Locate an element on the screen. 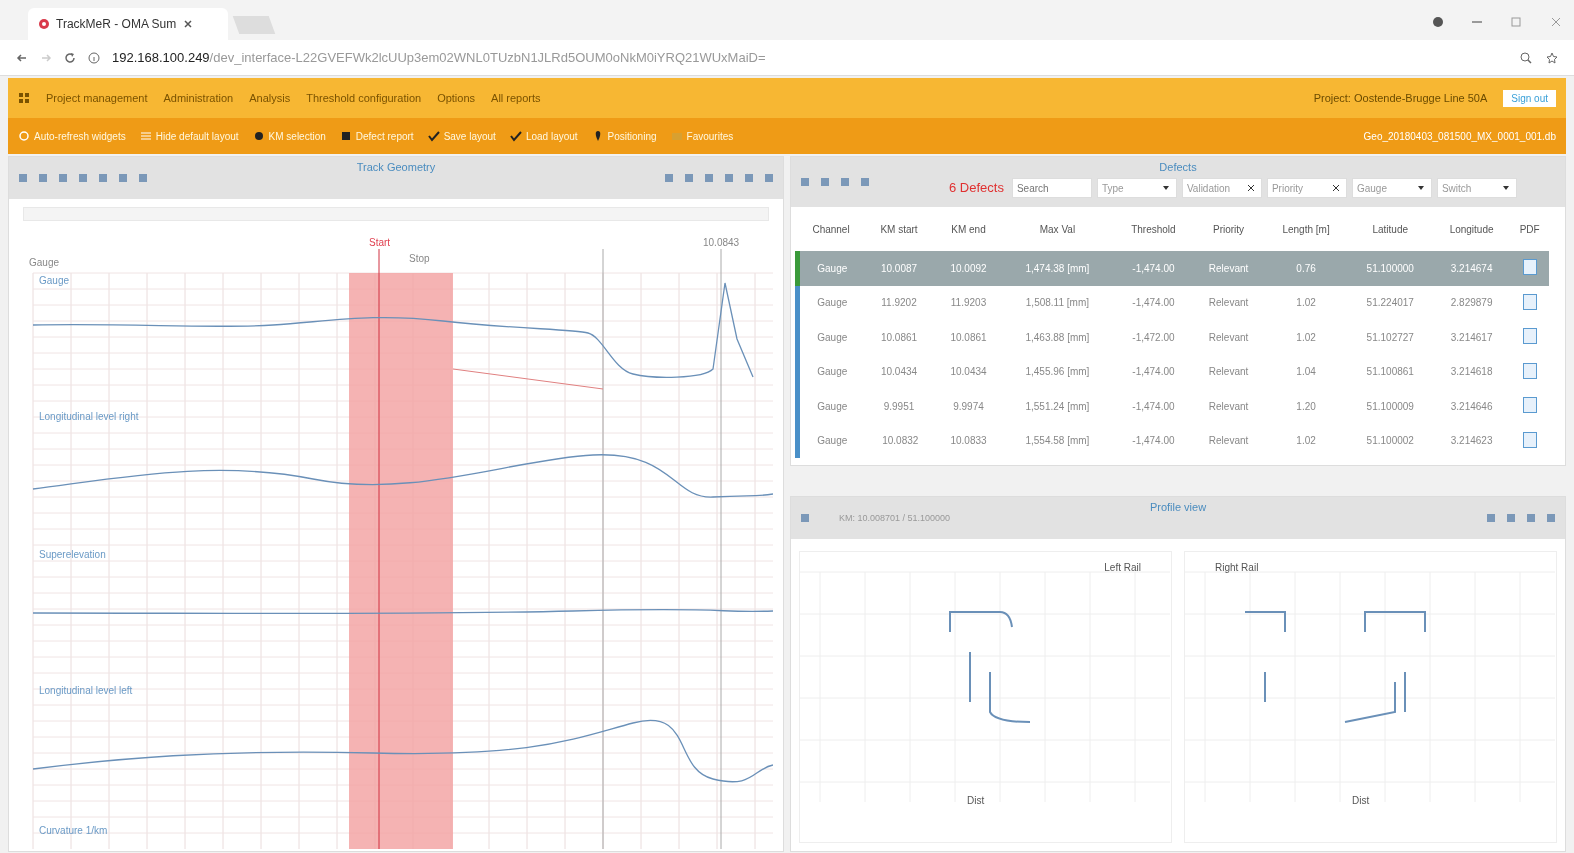 Image resolution: width=1574 pixels, height=853 pixels. table-cell-text: 51.102727 is located at coordinates (1390, 337).